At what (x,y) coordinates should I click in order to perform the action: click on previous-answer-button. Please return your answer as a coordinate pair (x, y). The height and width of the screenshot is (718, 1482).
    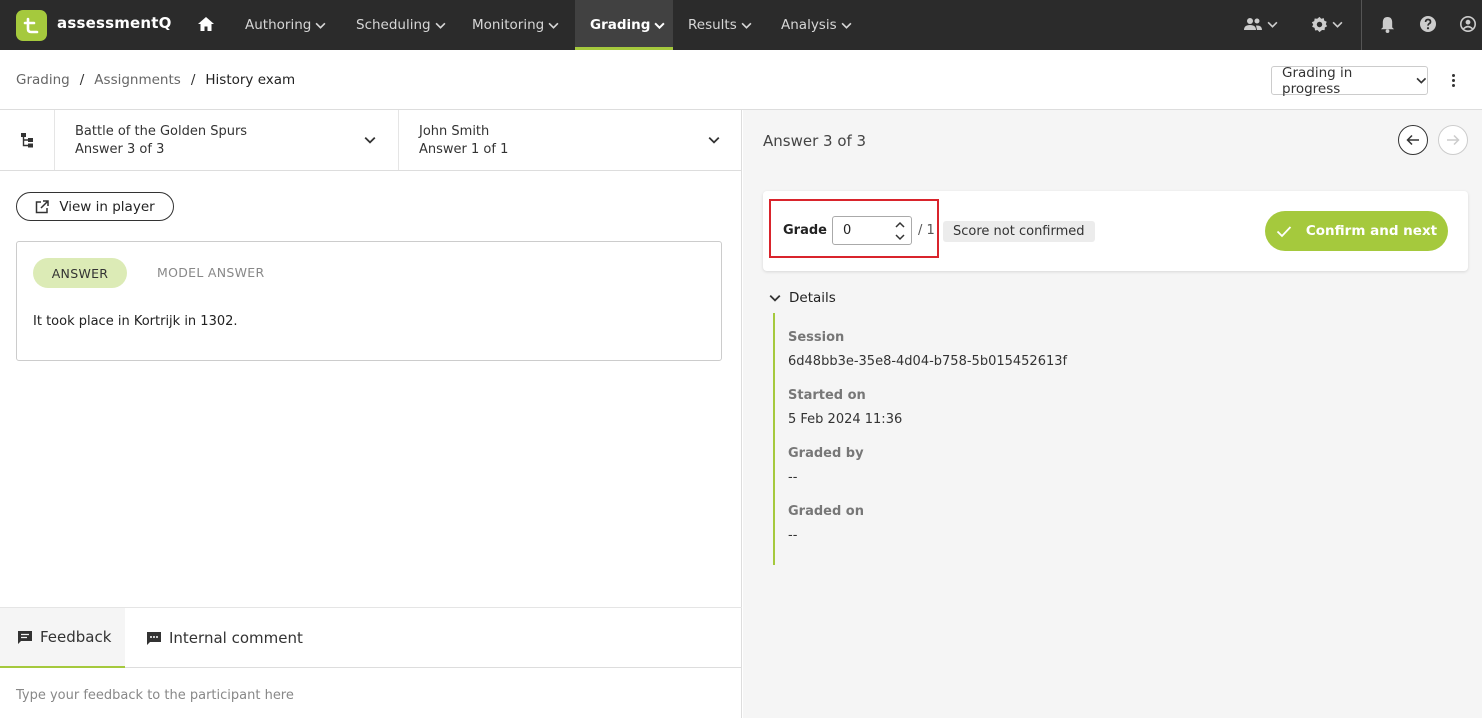
    Looking at the image, I should click on (1413, 140).